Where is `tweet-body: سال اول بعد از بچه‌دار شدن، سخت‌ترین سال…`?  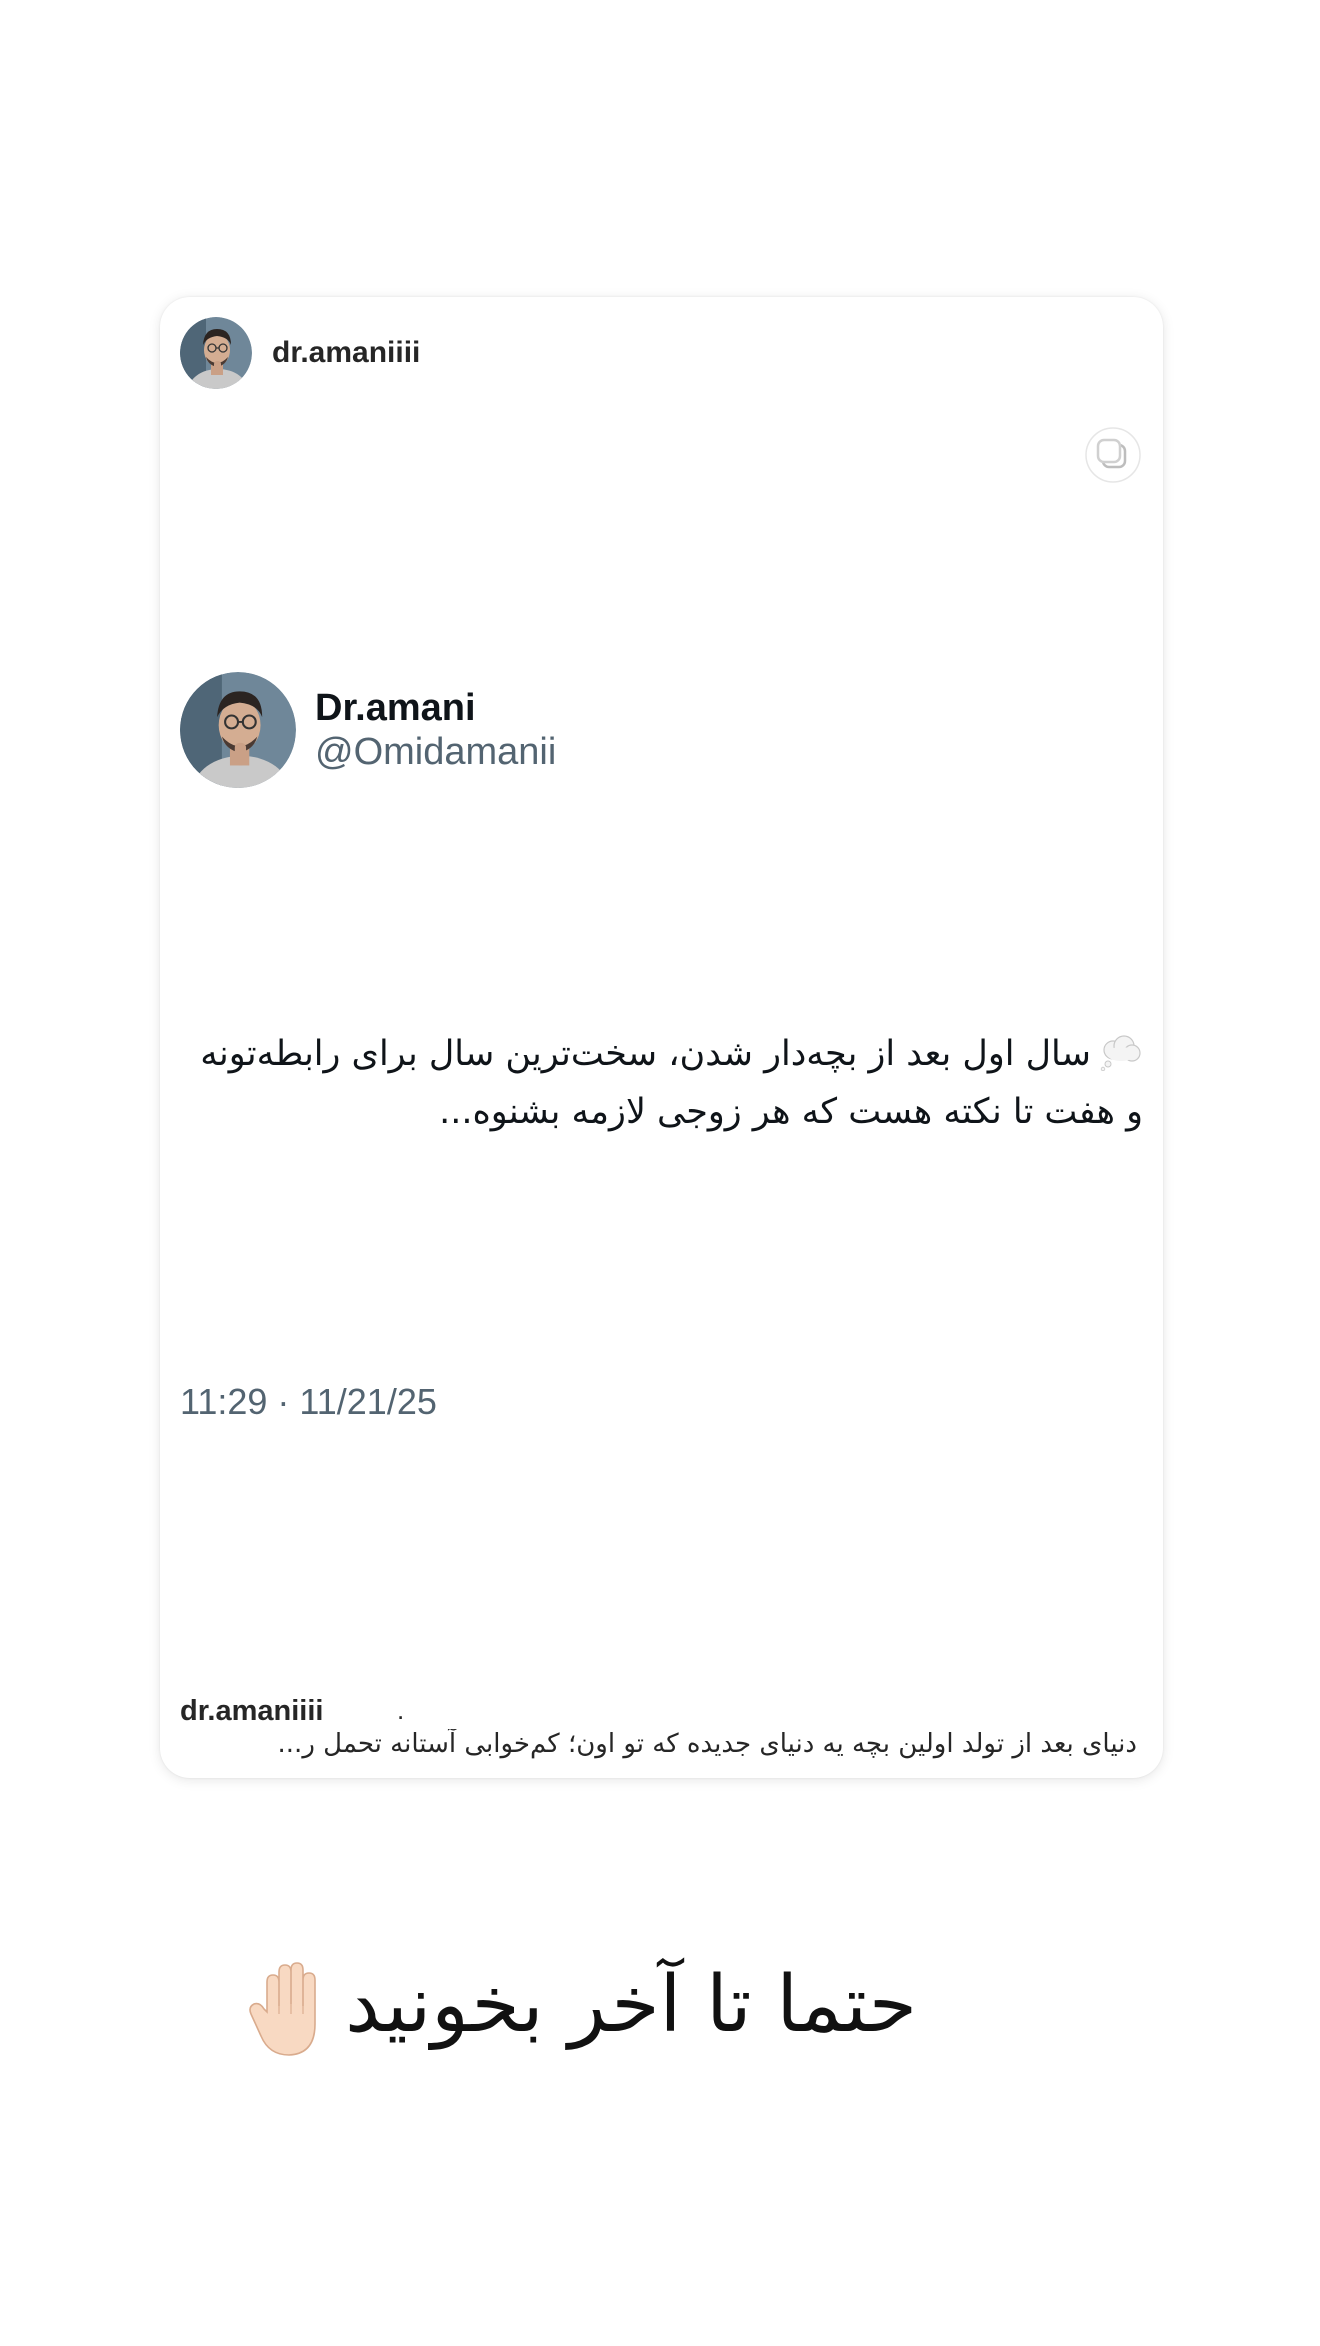 tweet-body: سال اول بعد از بچه‌دار شدن، سخت‌ترین سال… is located at coordinates (670, 1083).